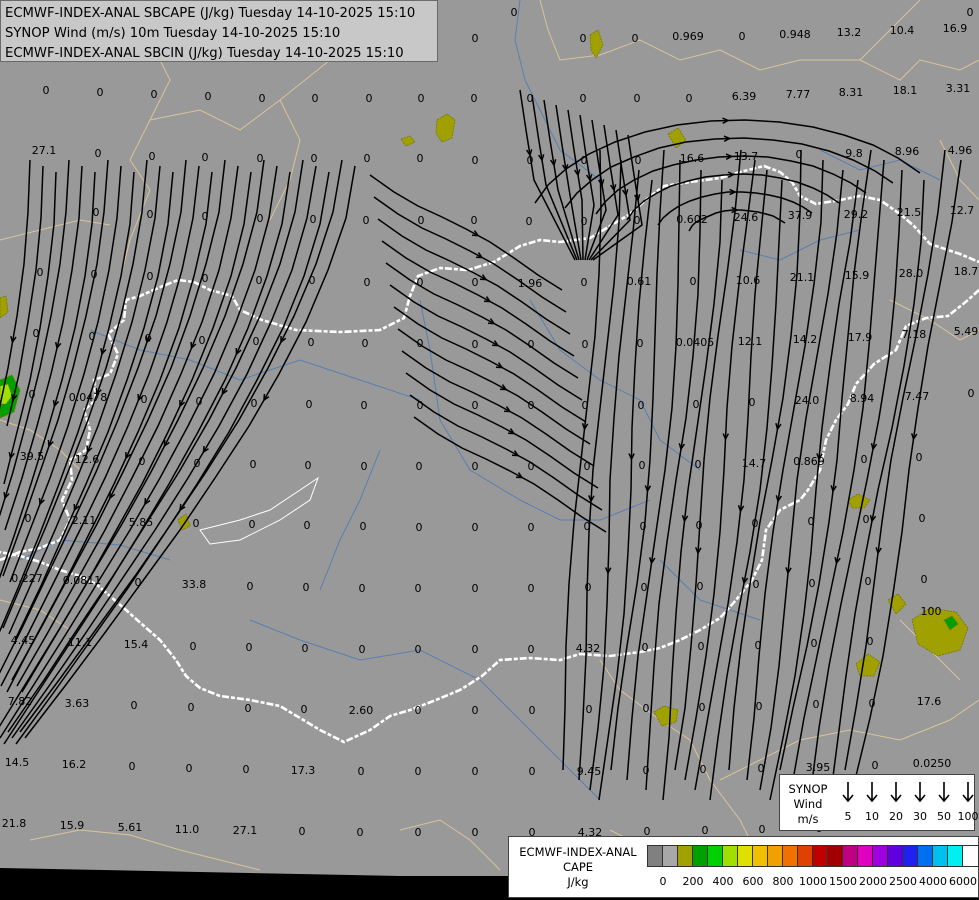 This screenshot has width=979, height=900. What do you see at coordinates (87, 459) in the screenshot?
I see `cape-value-label: 12.6` at bounding box center [87, 459].